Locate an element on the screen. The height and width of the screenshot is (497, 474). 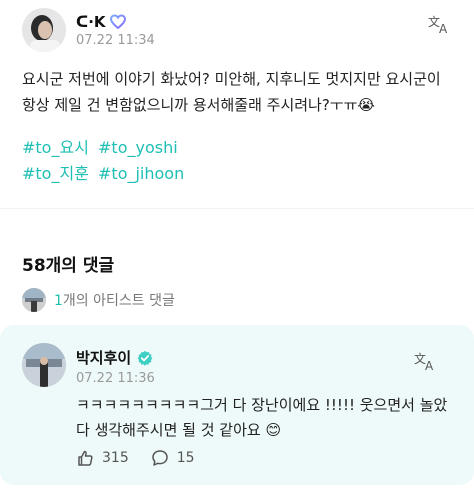
artist-comments-text: 1개의 아티스트 댓글 is located at coordinates (114, 300).